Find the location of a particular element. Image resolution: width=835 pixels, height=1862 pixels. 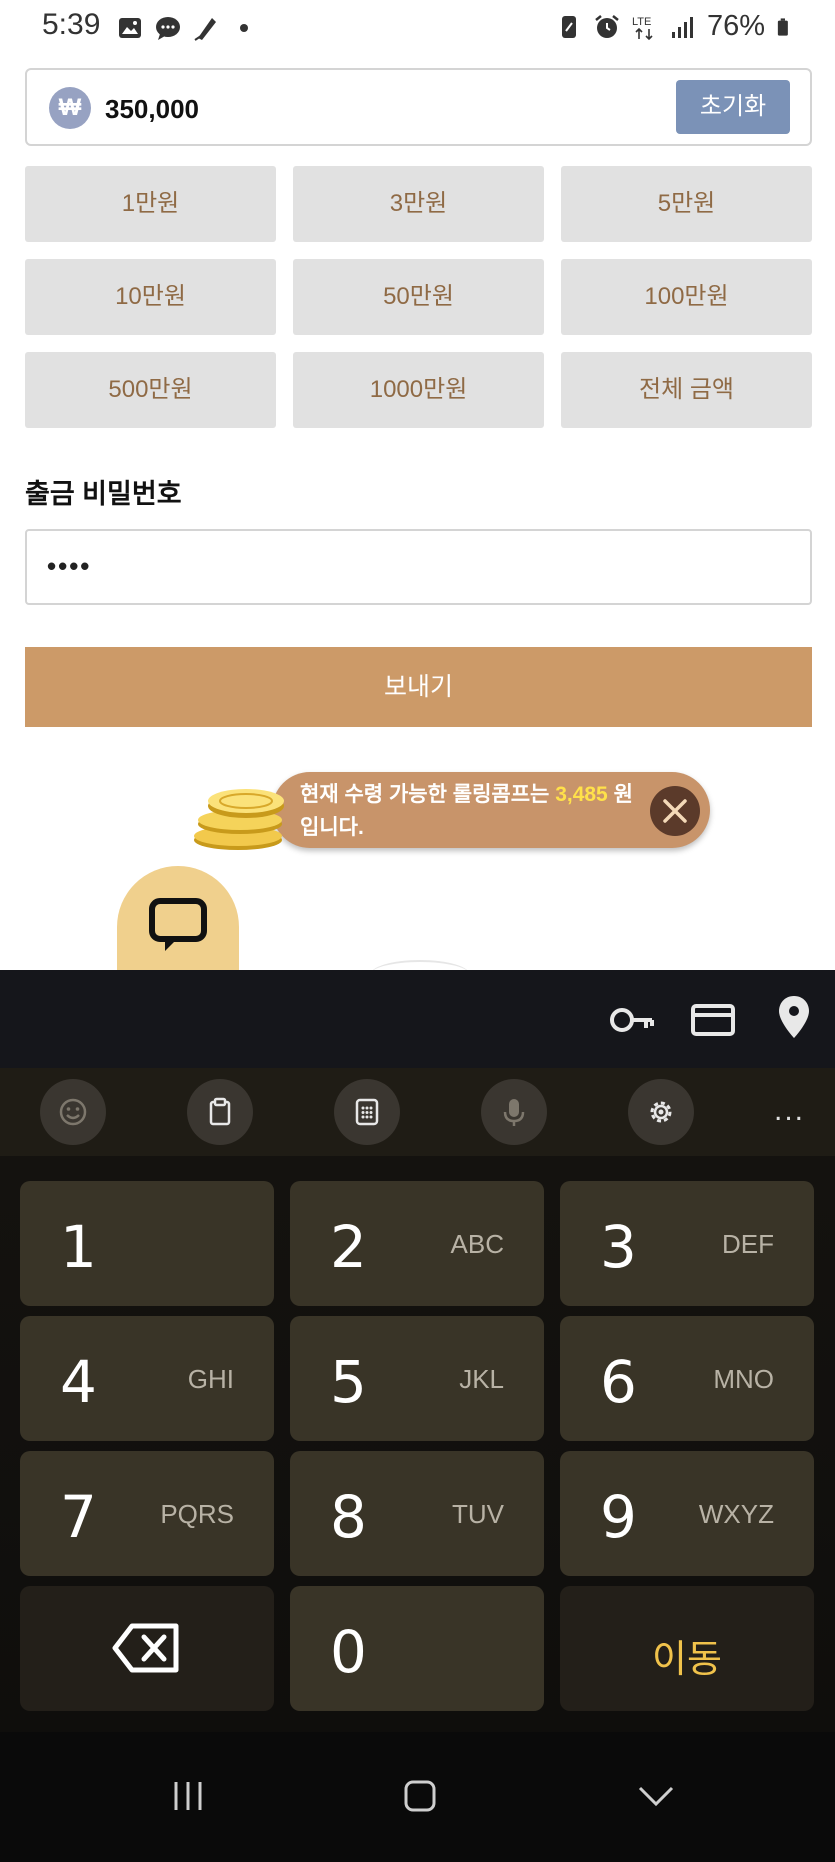

backspace-icon is located at coordinates (145, 1648).